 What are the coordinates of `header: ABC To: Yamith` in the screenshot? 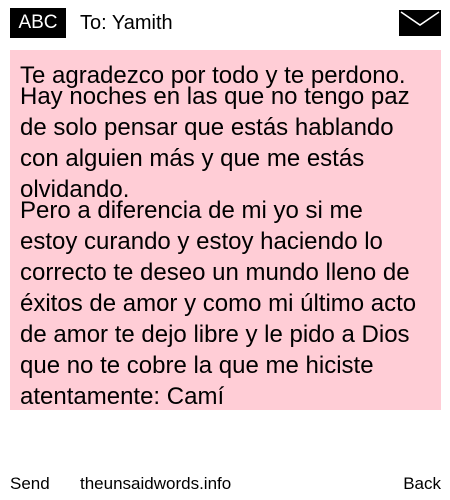 It's located at (225, 22).